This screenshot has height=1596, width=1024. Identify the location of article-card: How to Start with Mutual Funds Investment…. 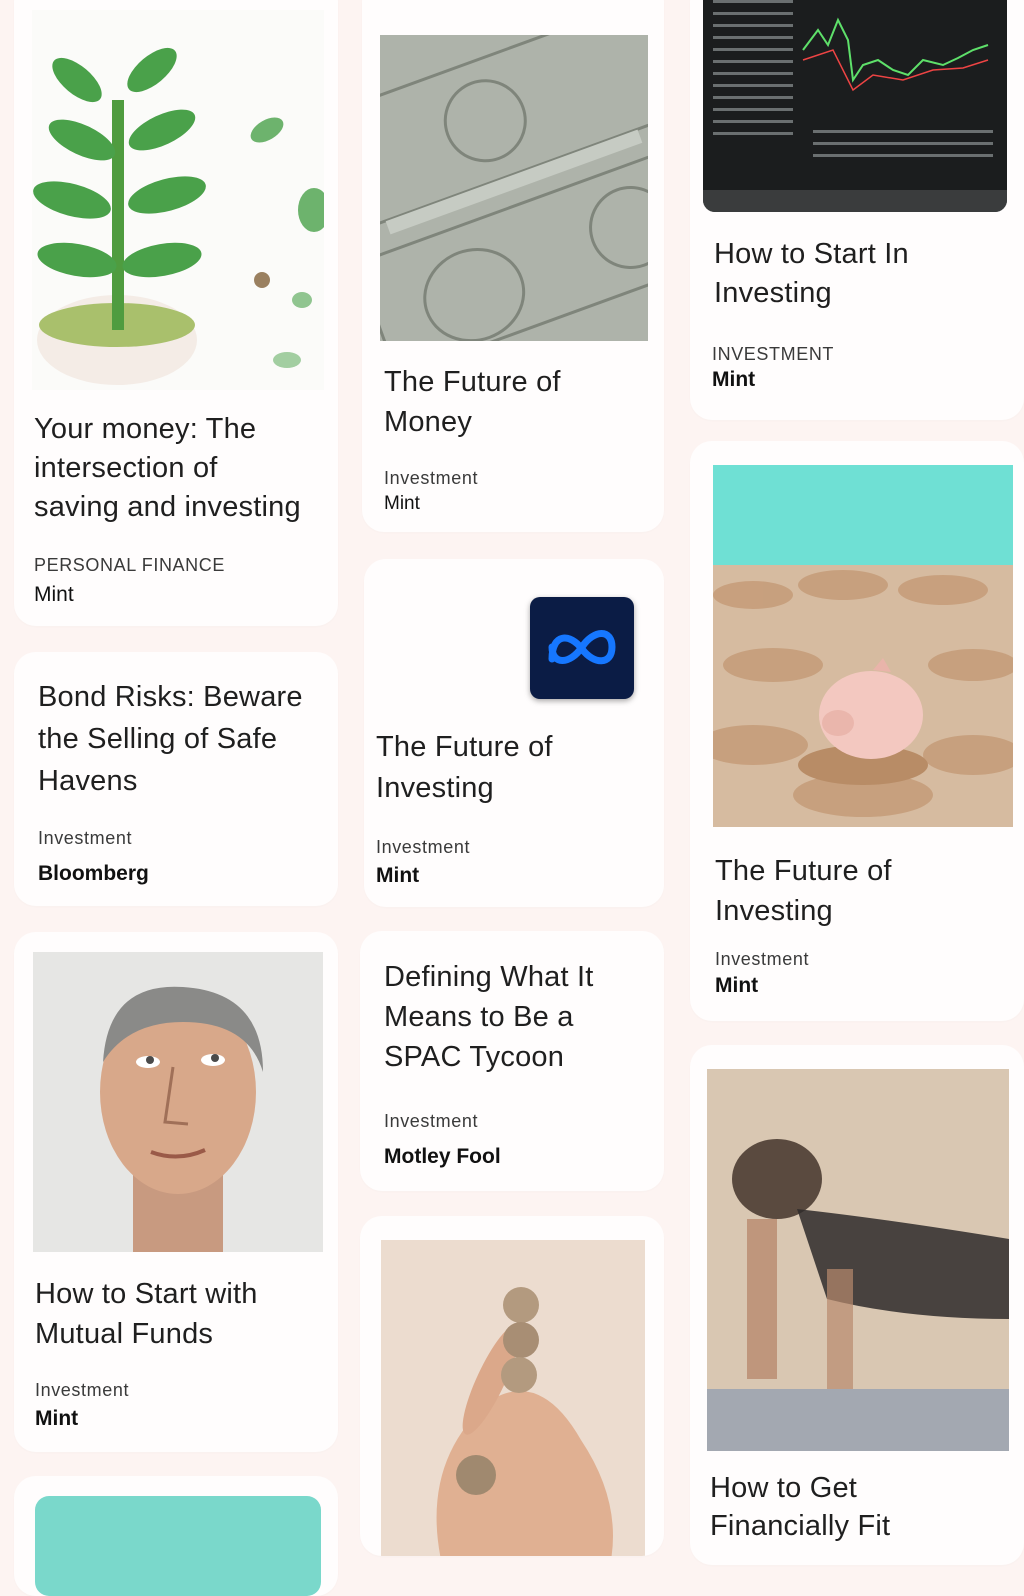
(176, 1192).